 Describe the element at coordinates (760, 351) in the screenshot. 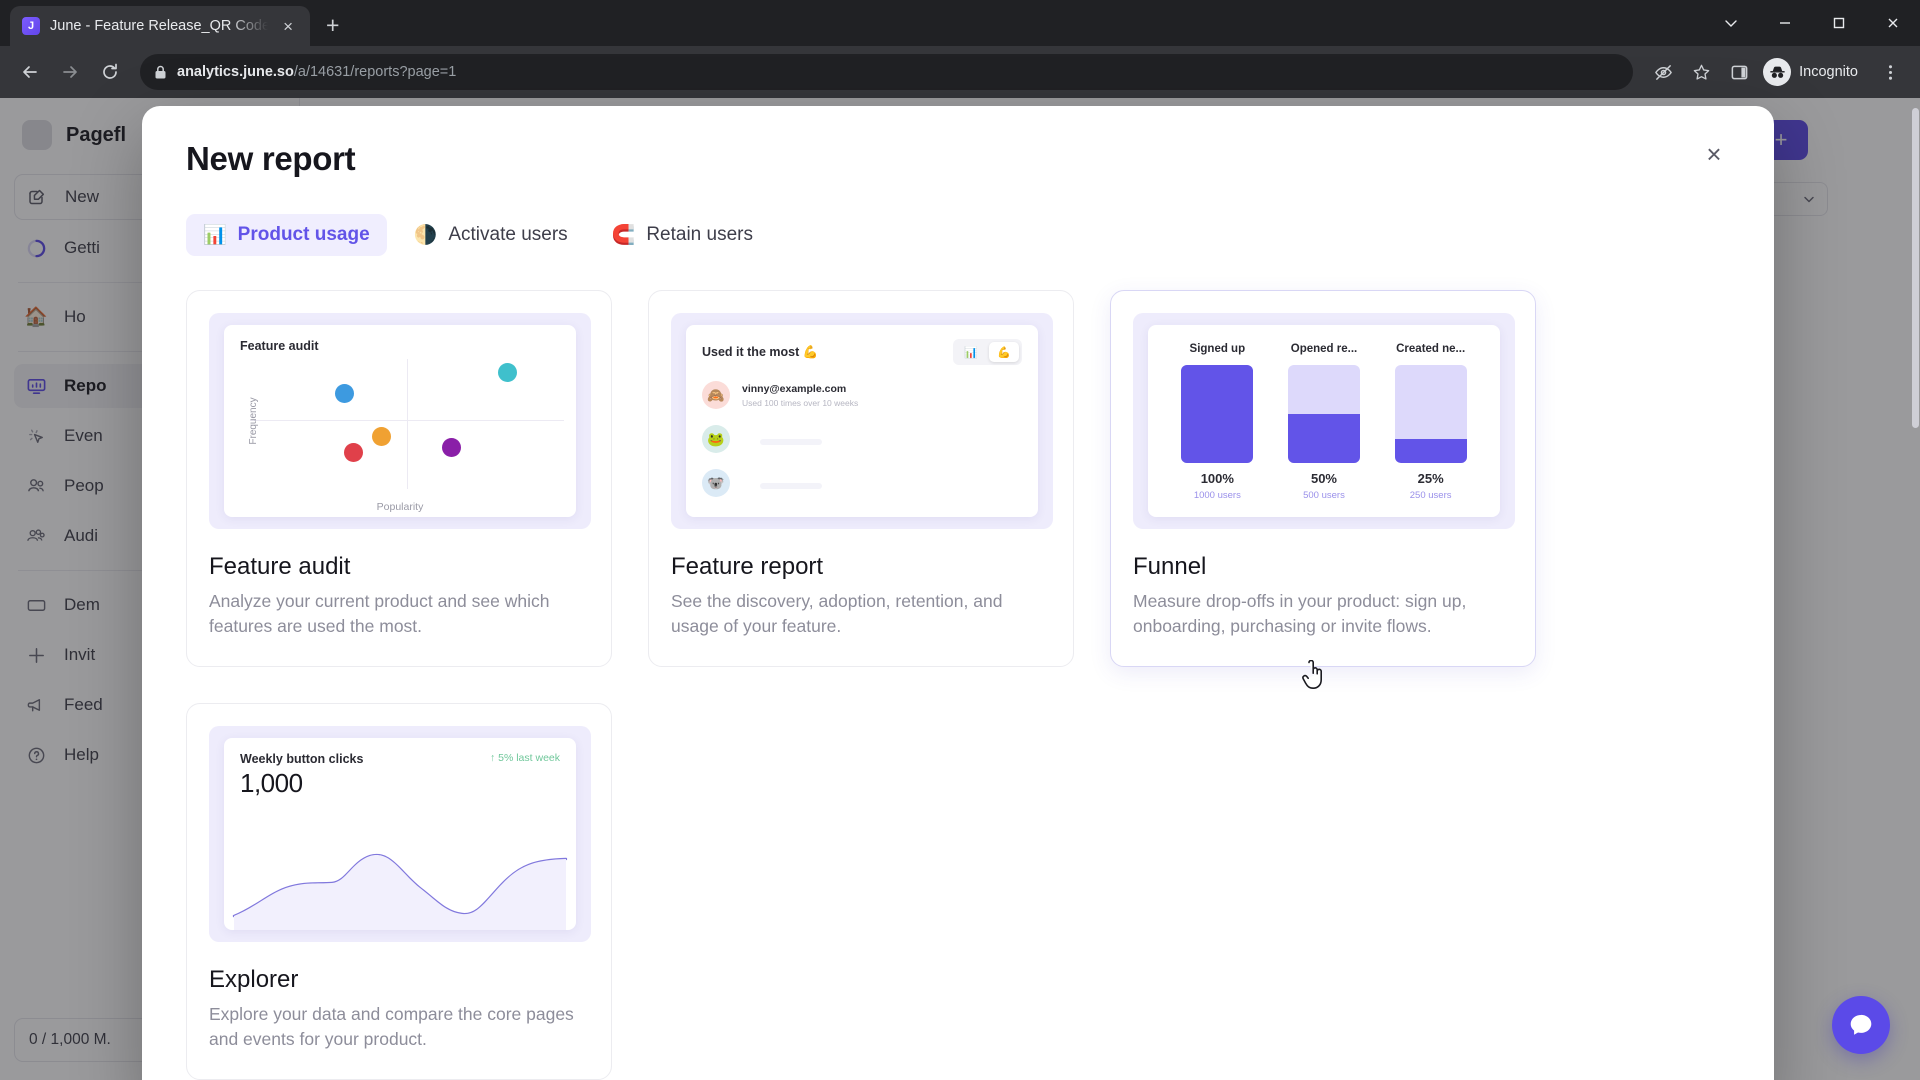

I see `chart-title: Used it the most 💪` at that location.